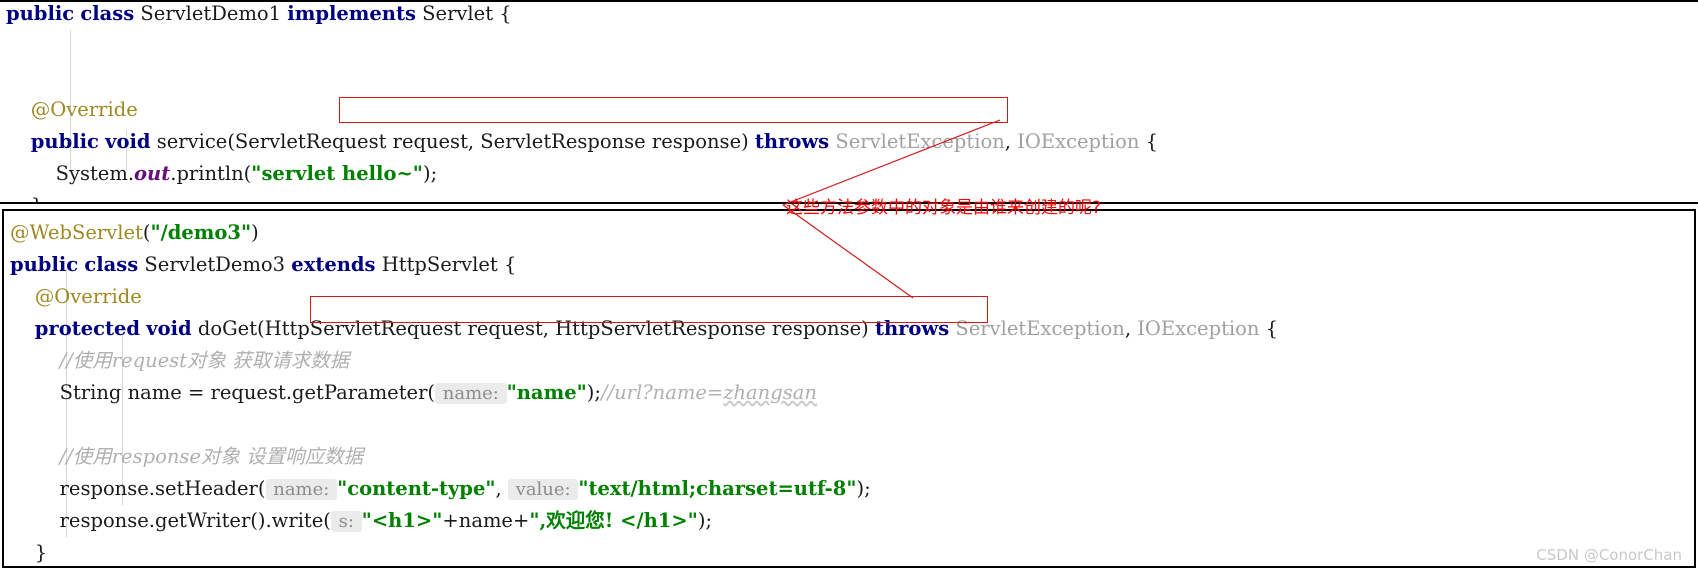 The height and width of the screenshot is (570, 1698). I want to click on code-token: //使用response对象 设置响应数据, so click(187, 456).